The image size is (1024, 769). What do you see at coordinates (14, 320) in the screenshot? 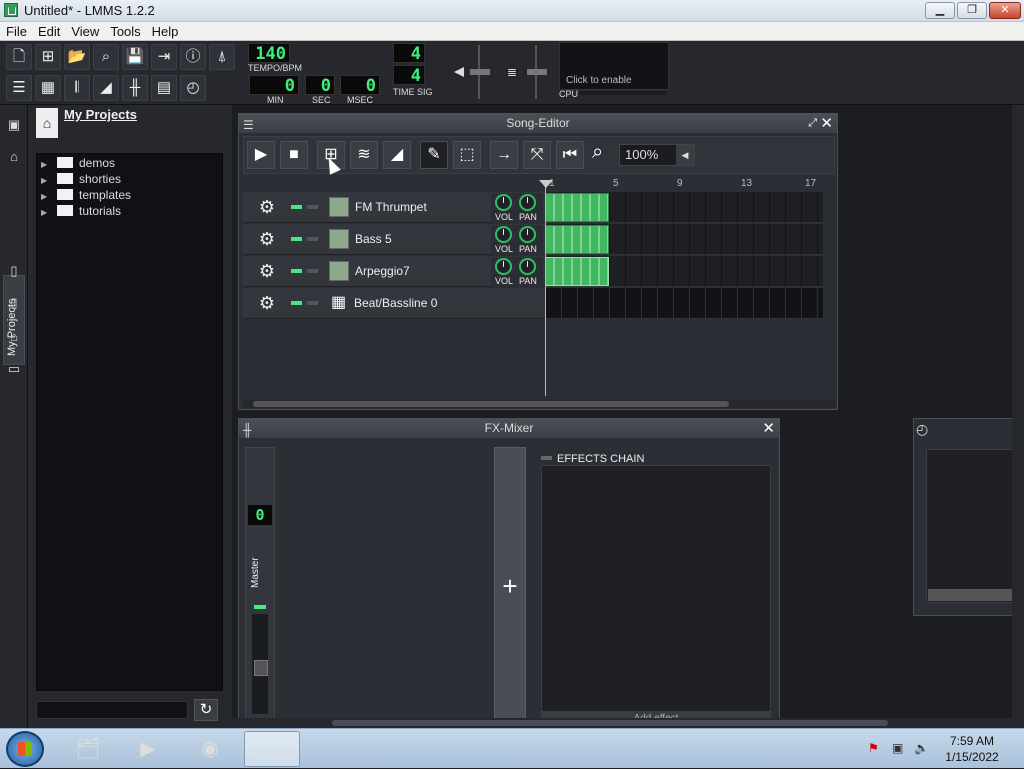
I see `sidebar-tab-my-projects: My Projects` at bounding box center [14, 320].